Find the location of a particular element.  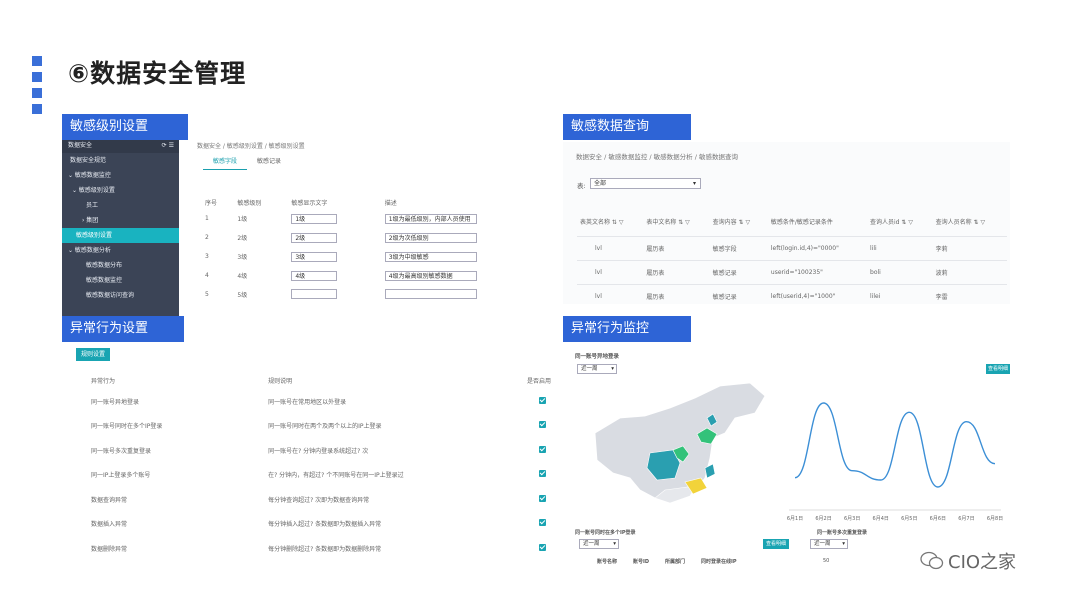

sidebar-item-access-query: 敏感数据访问查询 is located at coordinates (120, 295).